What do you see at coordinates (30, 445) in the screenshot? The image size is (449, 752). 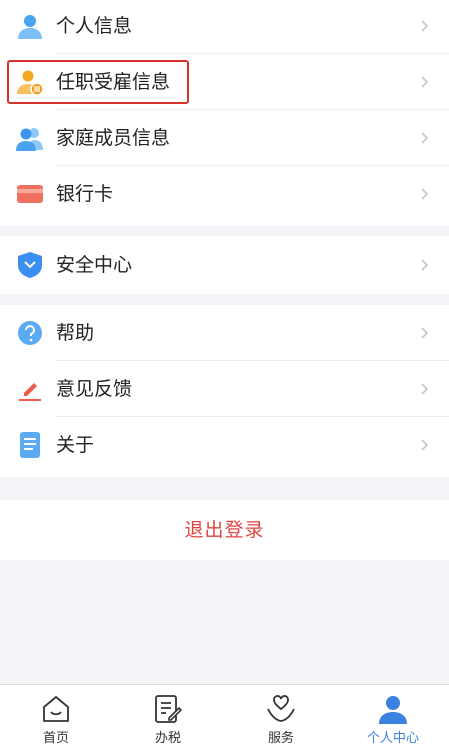 I see `about-document-icon` at bounding box center [30, 445].